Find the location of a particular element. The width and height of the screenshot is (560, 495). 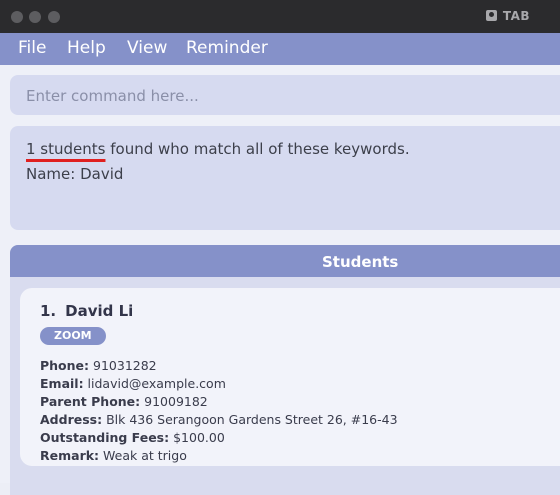

remark-value: Weak at trigo is located at coordinates (143, 455).